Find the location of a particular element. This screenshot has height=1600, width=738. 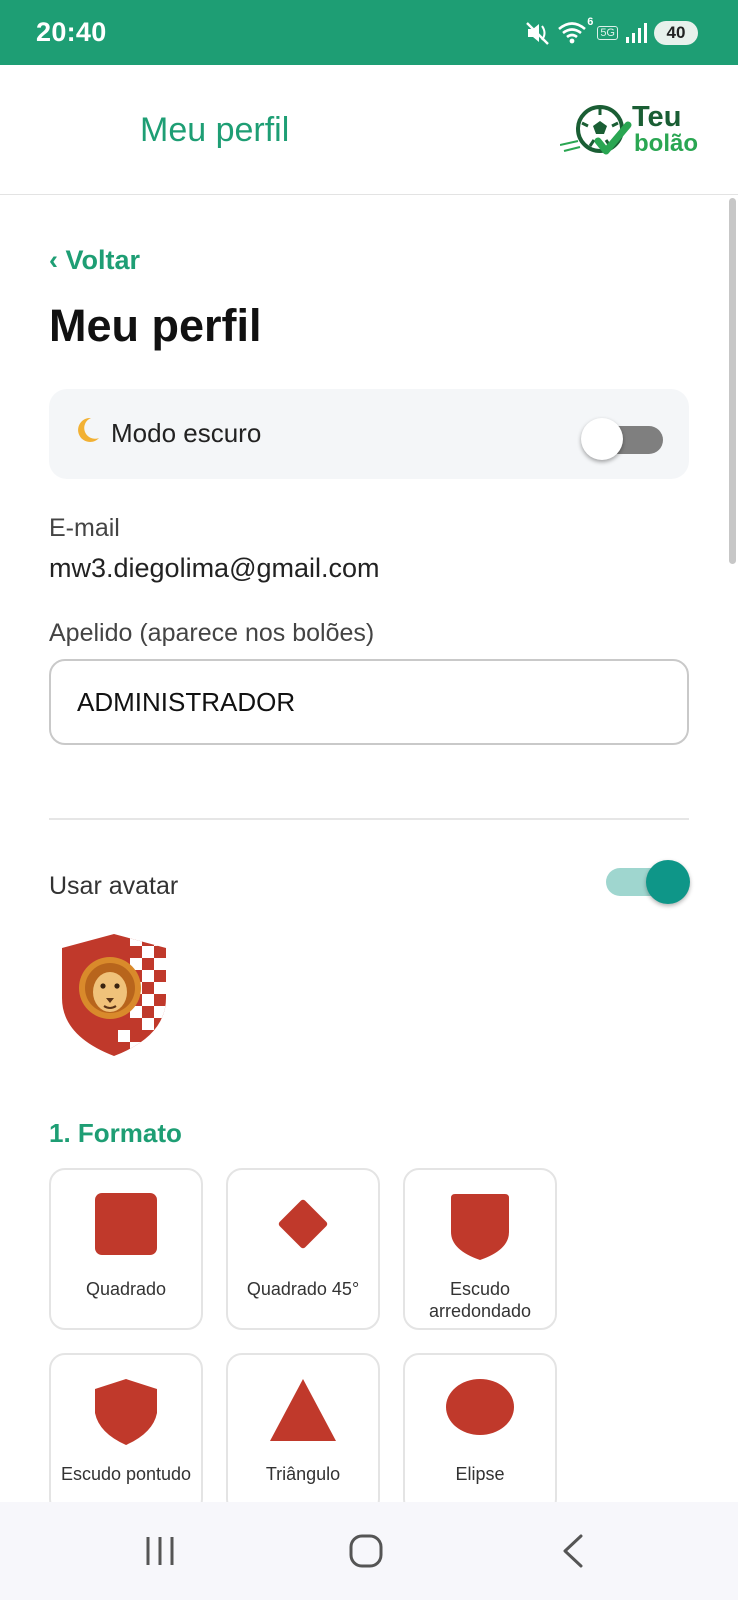

shape-option-triangle: Triângulo is located at coordinates (303, 1434).